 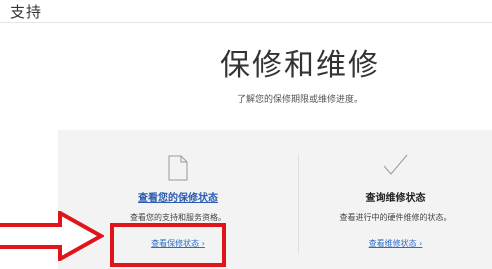 What do you see at coordinates (178, 168) in the screenshot?
I see `document-icon` at bounding box center [178, 168].